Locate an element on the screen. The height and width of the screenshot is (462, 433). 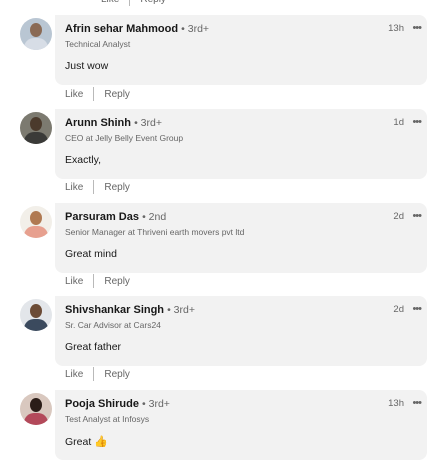
author-headline: Technical Analyst is located at coordinates (98, 44).